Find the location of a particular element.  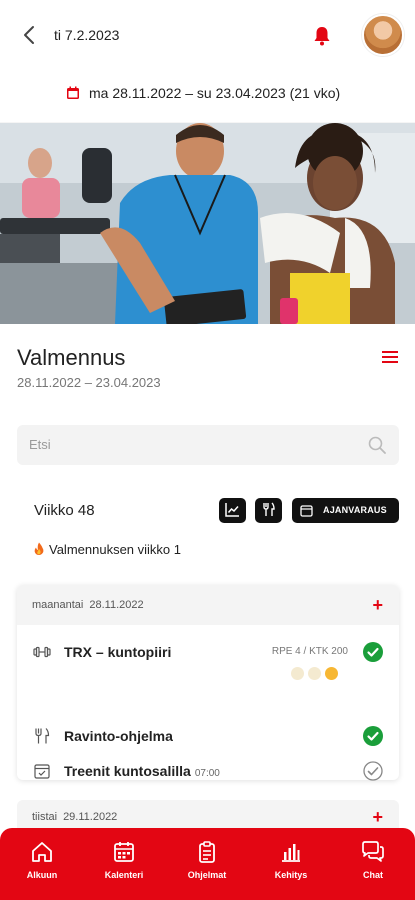

coaching-week: Valmennuksen viikko 1 is located at coordinates (107, 549).